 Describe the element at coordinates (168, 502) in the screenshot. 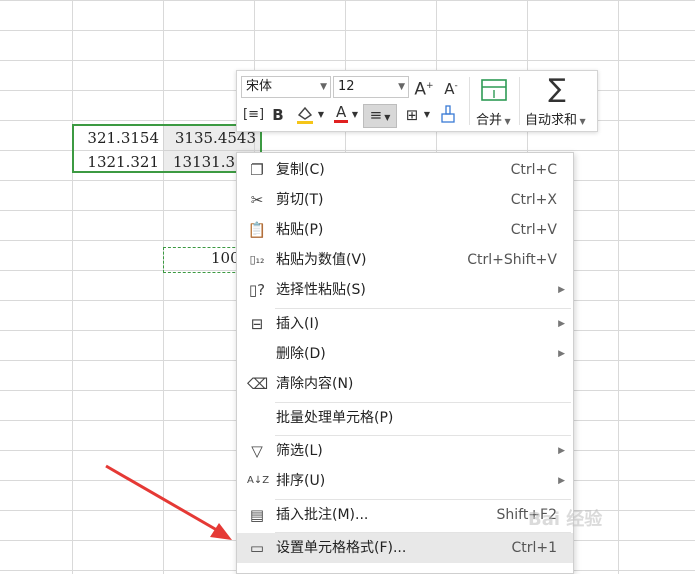

I see `annotation-arrow` at that location.